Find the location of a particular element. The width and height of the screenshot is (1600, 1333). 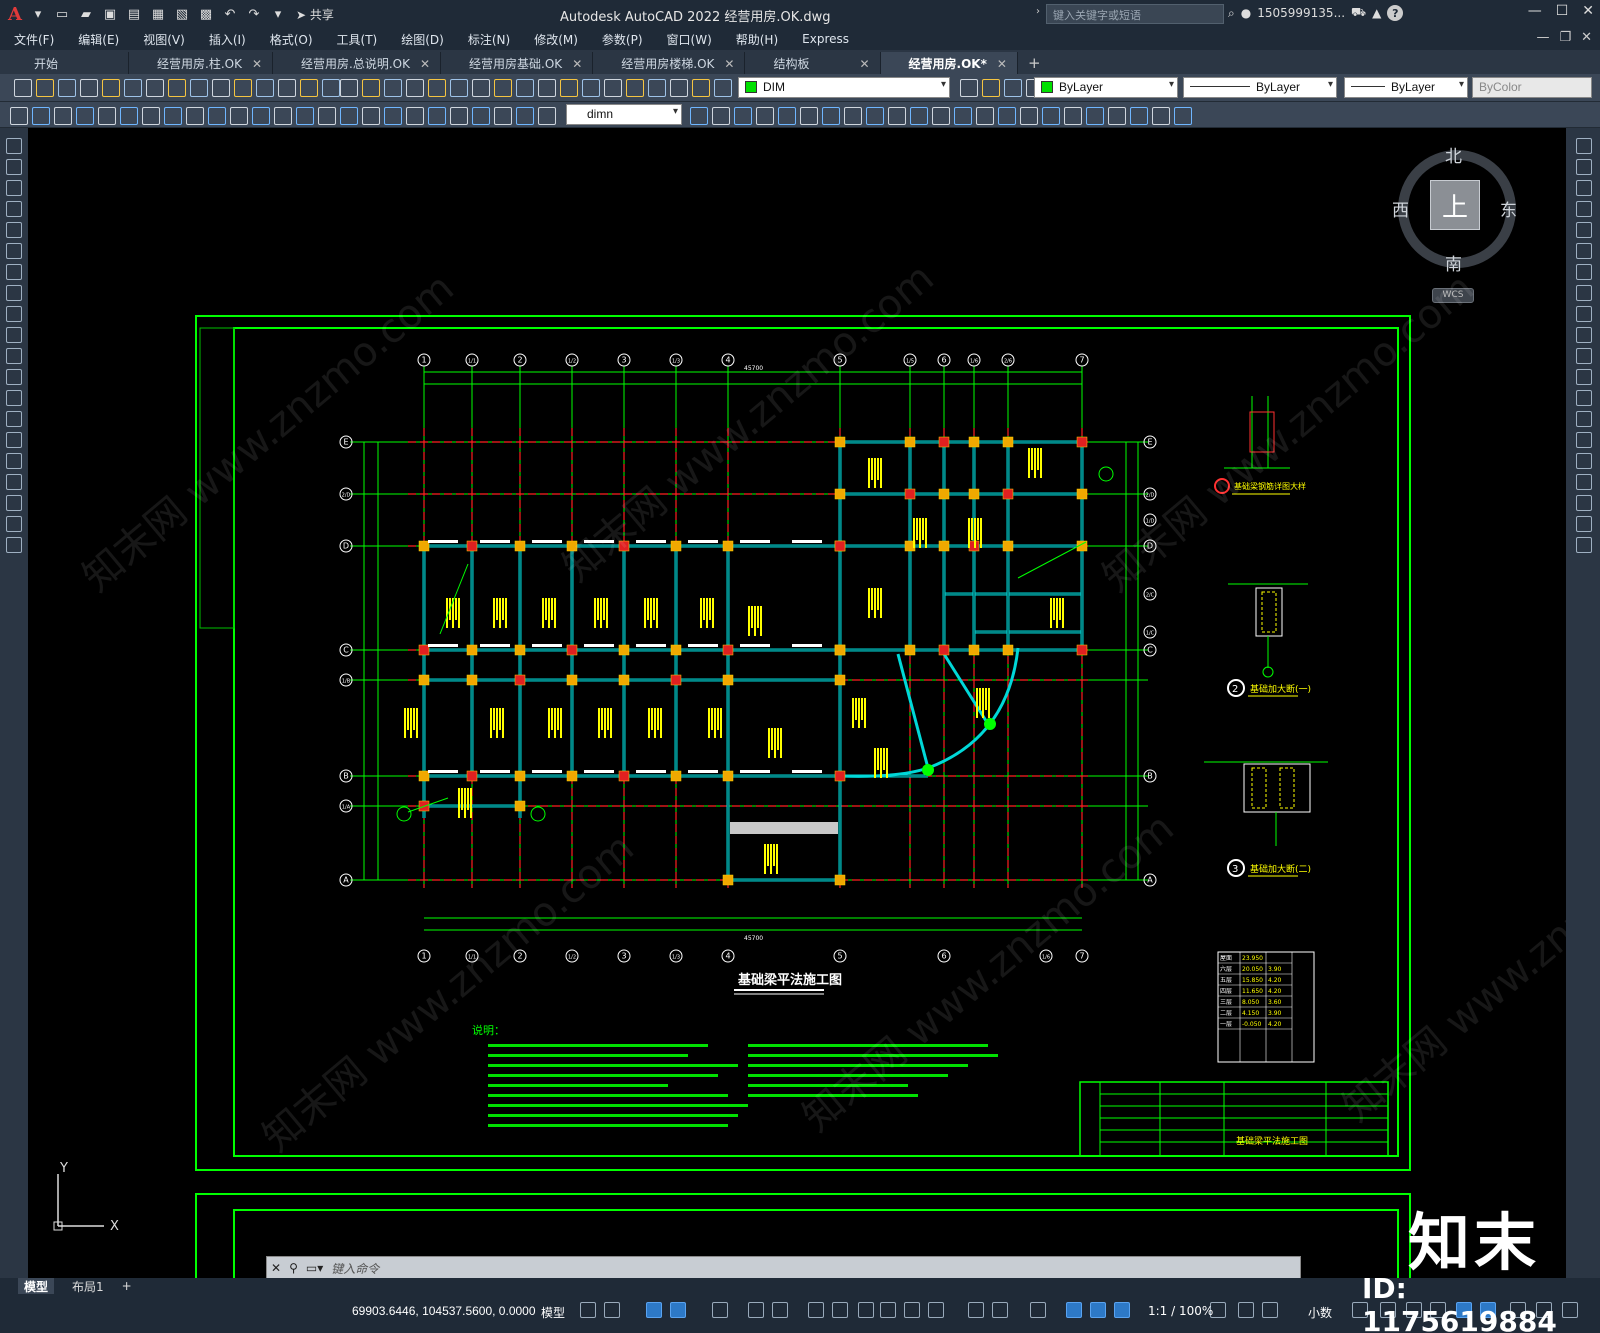

layout-add-button: + is located at coordinates (127, 1286).